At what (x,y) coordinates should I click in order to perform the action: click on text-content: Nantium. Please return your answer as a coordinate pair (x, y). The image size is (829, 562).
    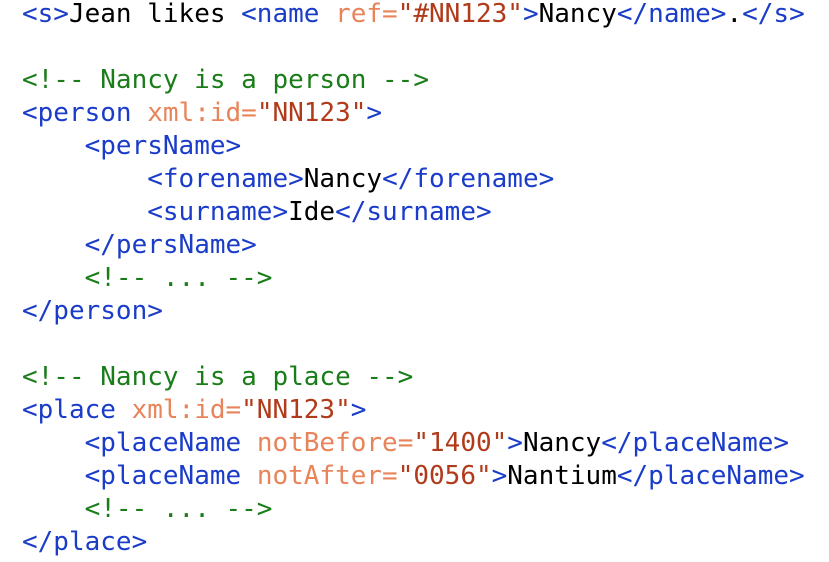
    Looking at the image, I should click on (562, 476).